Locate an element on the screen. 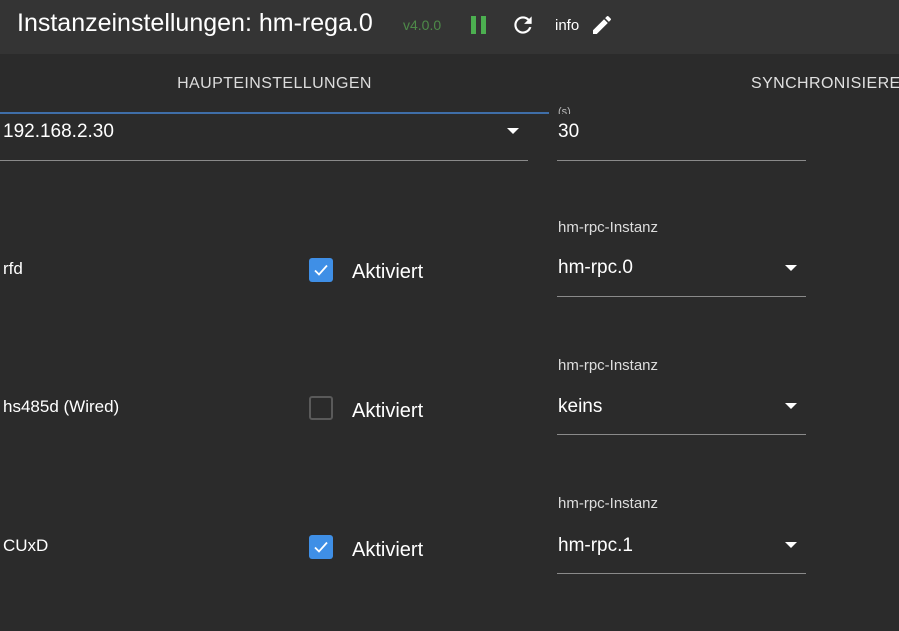  row-label-rfd: rfd is located at coordinates (13, 268).